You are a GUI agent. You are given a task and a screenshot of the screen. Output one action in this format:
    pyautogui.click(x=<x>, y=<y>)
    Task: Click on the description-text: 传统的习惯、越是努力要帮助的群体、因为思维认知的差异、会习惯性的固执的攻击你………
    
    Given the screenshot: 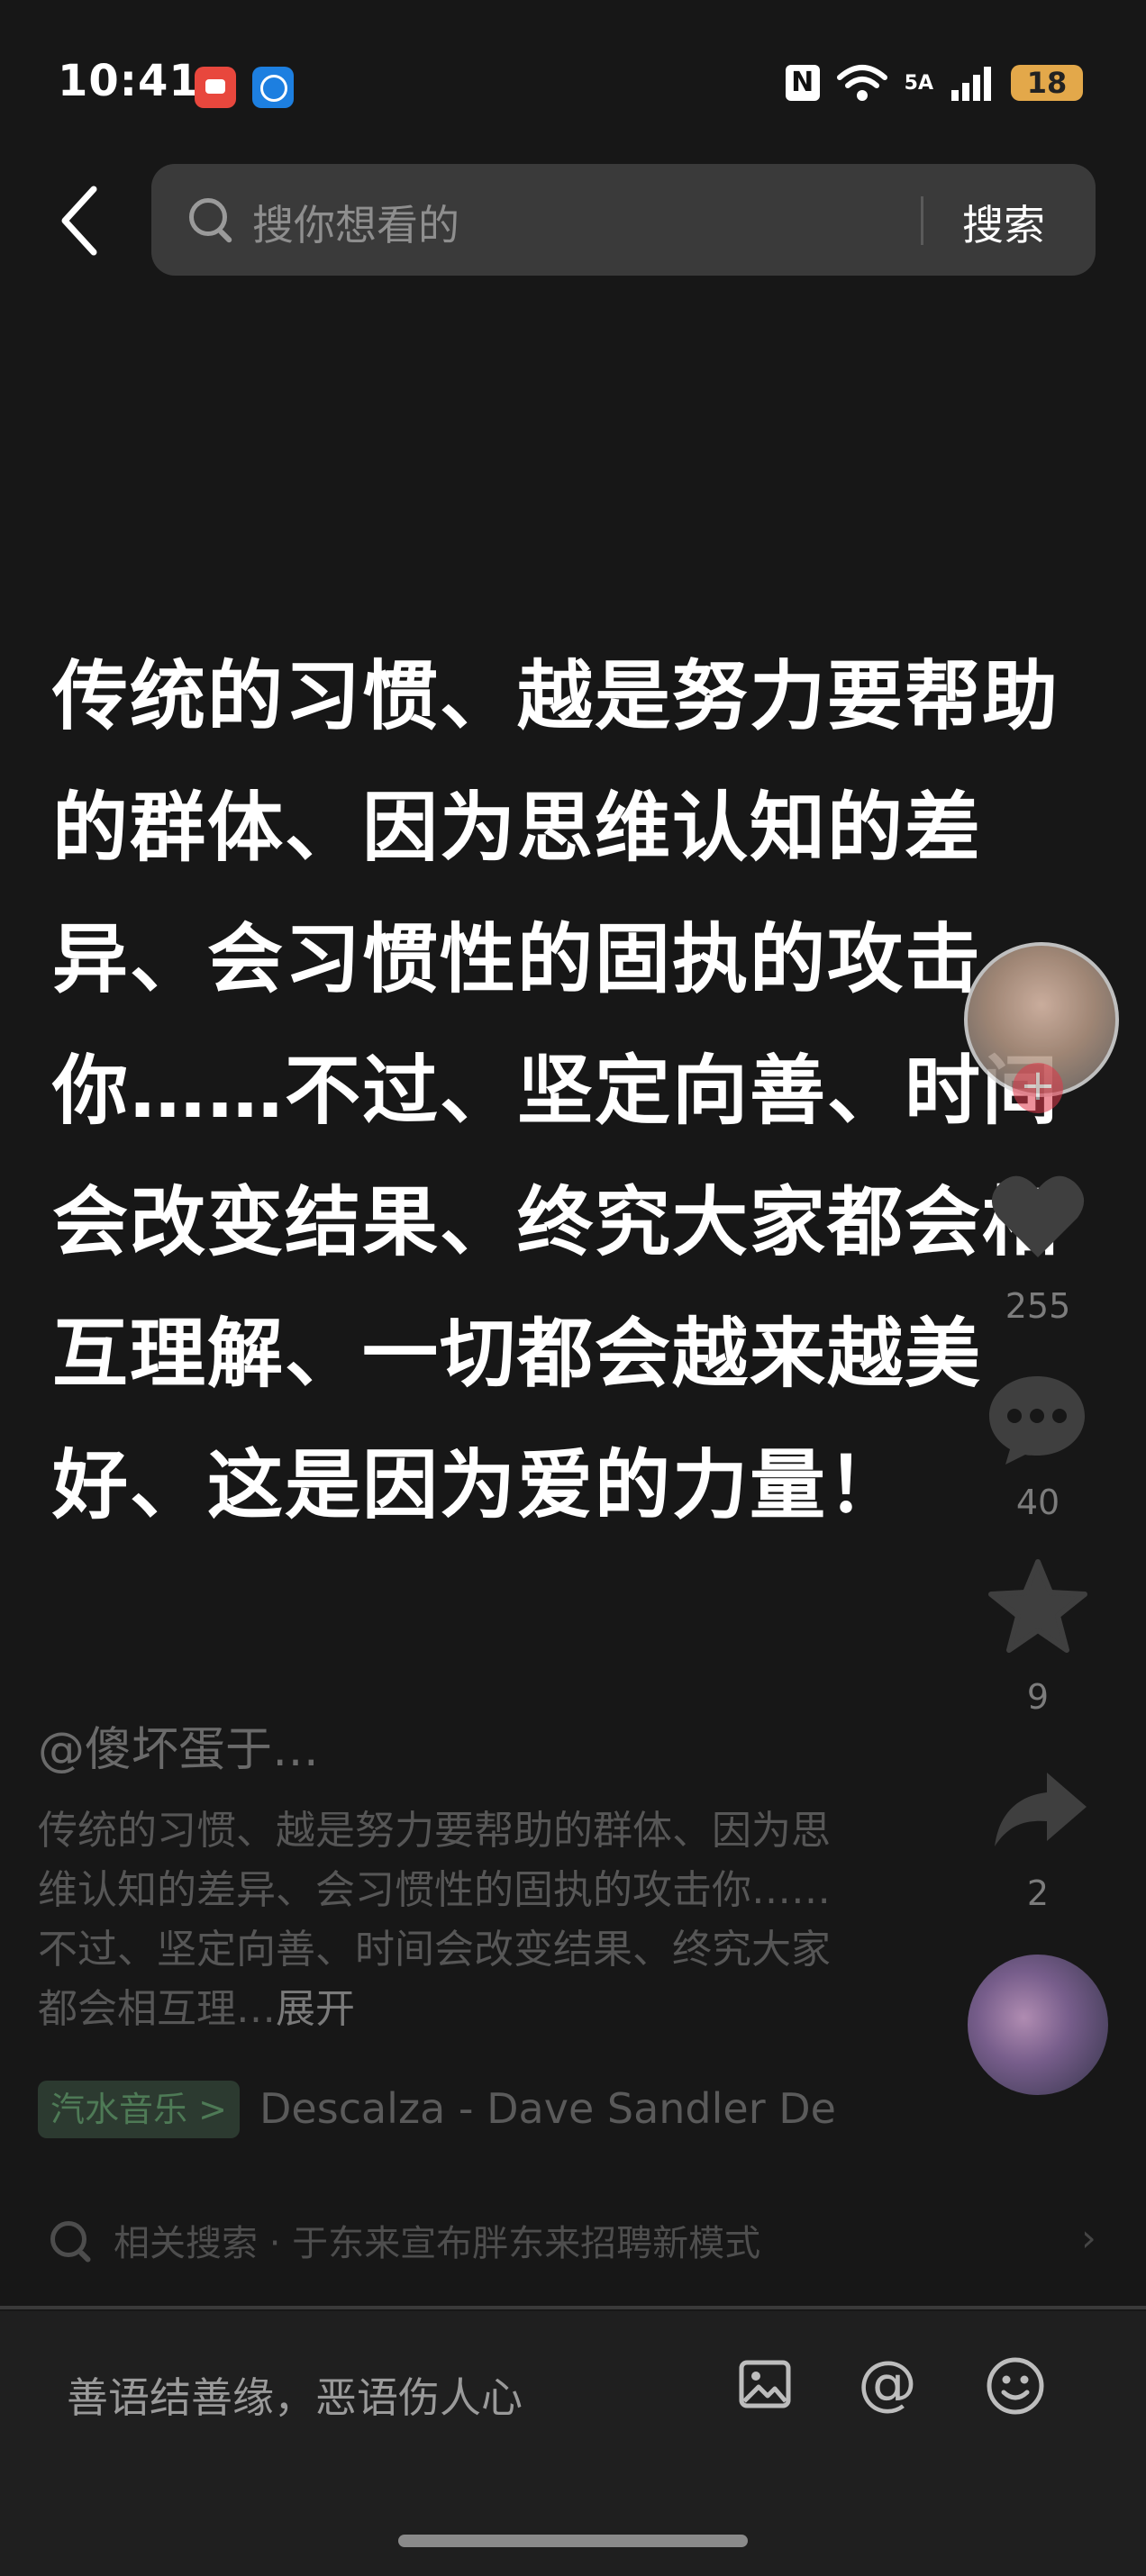 What is the action you would take?
    pyautogui.click(x=434, y=1920)
    